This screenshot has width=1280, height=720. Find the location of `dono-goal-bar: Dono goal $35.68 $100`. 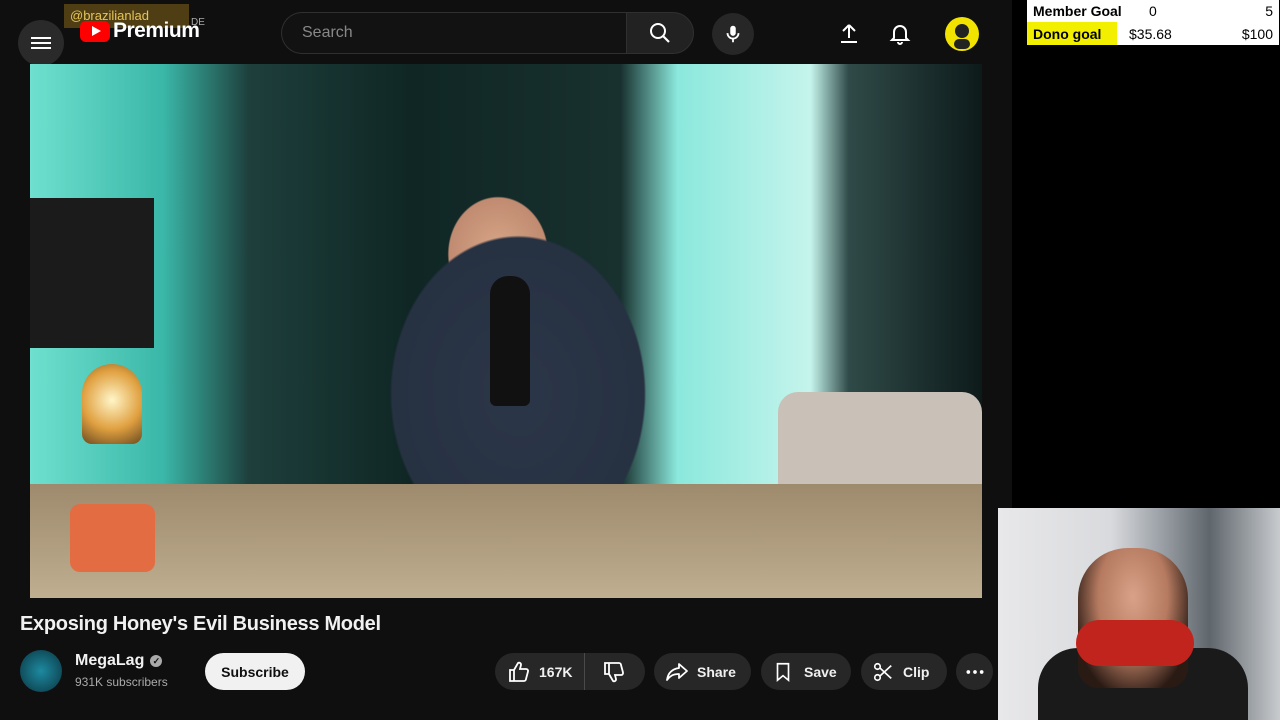

dono-goal-bar: Dono goal $35.68 $100 is located at coordinates (1153, 33).